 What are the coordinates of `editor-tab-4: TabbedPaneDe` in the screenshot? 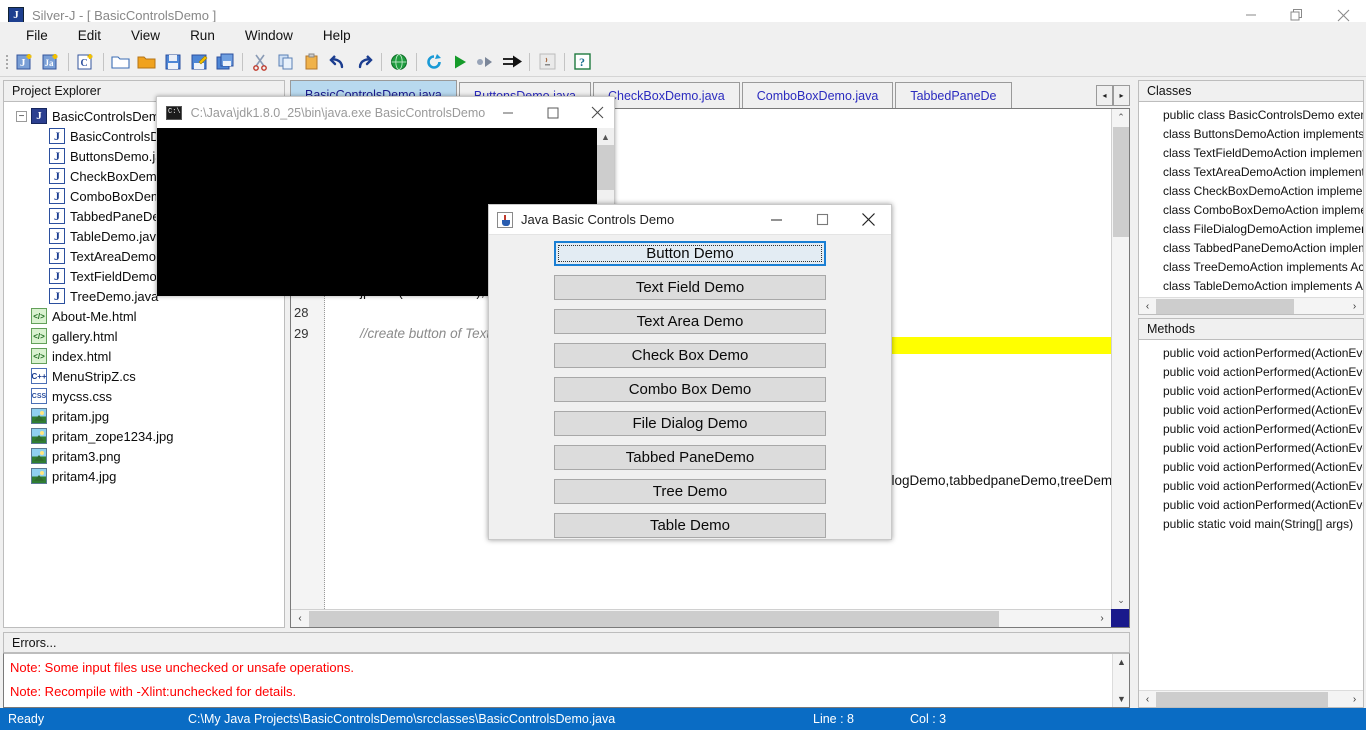 It's located at (953, 95).